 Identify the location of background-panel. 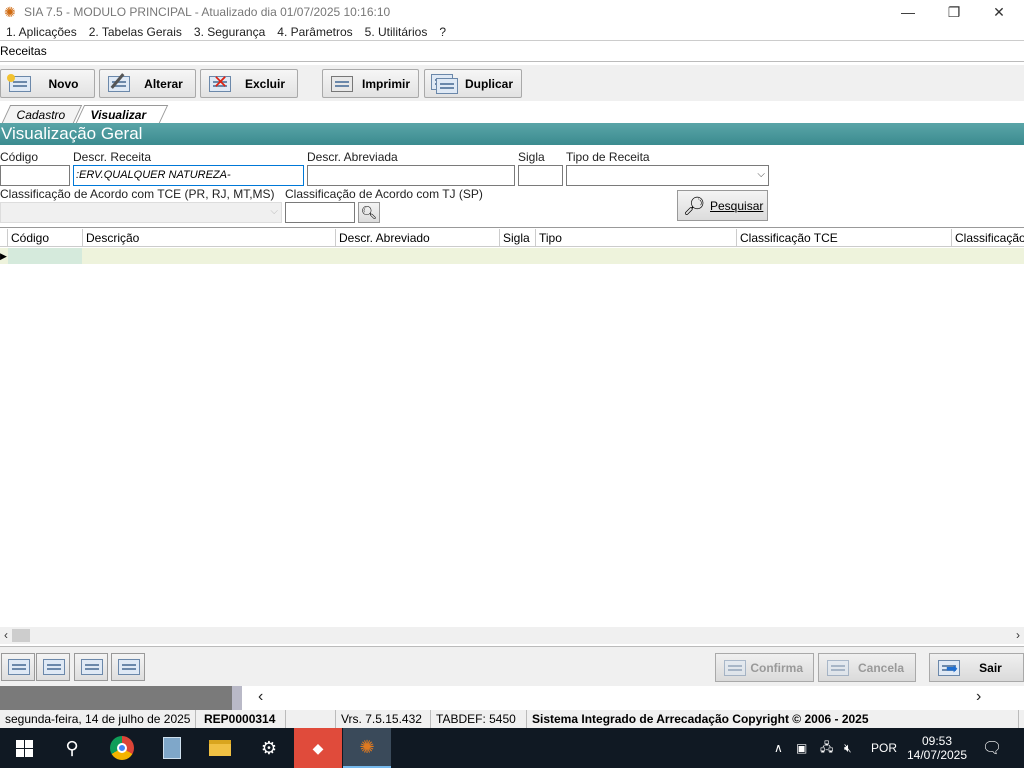
(116, 698).